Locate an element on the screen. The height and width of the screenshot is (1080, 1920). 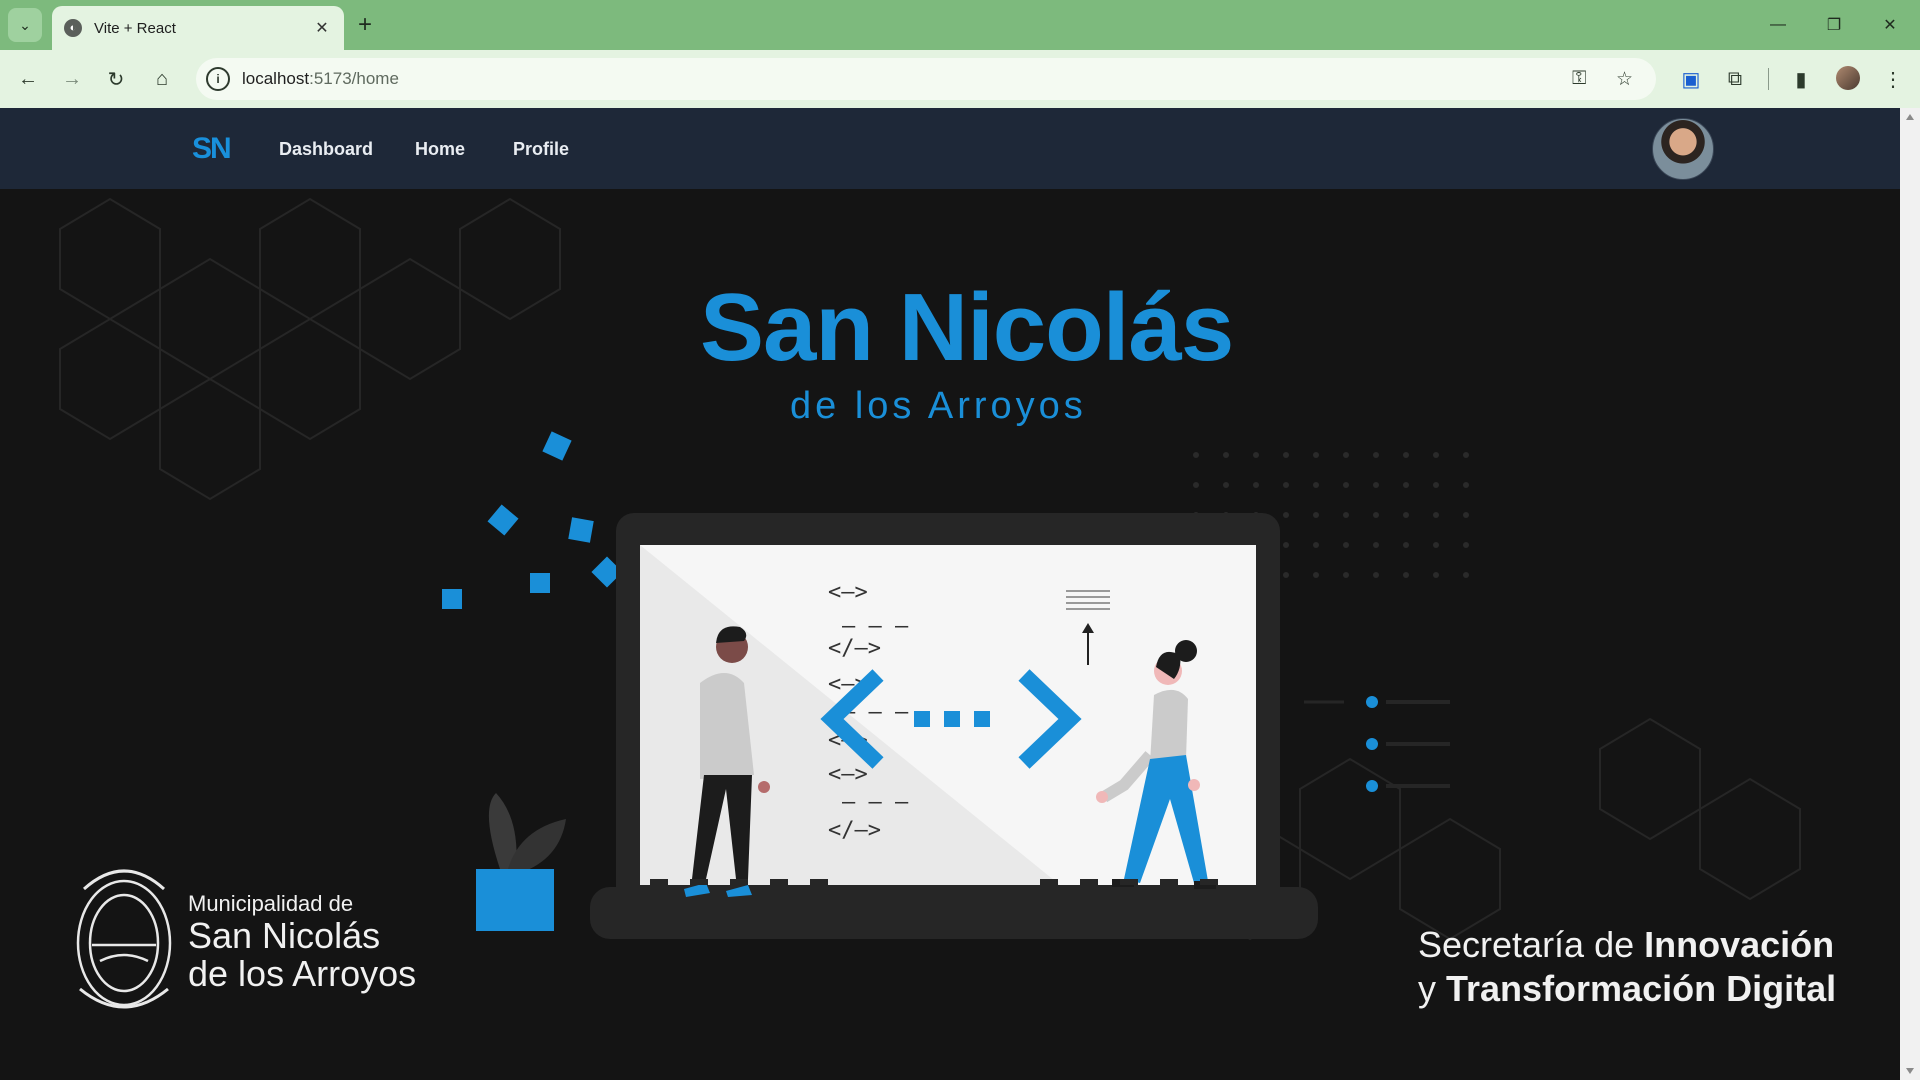
app-navbar: SN Dashboard Home Profile is located at coordinates (950, 148).